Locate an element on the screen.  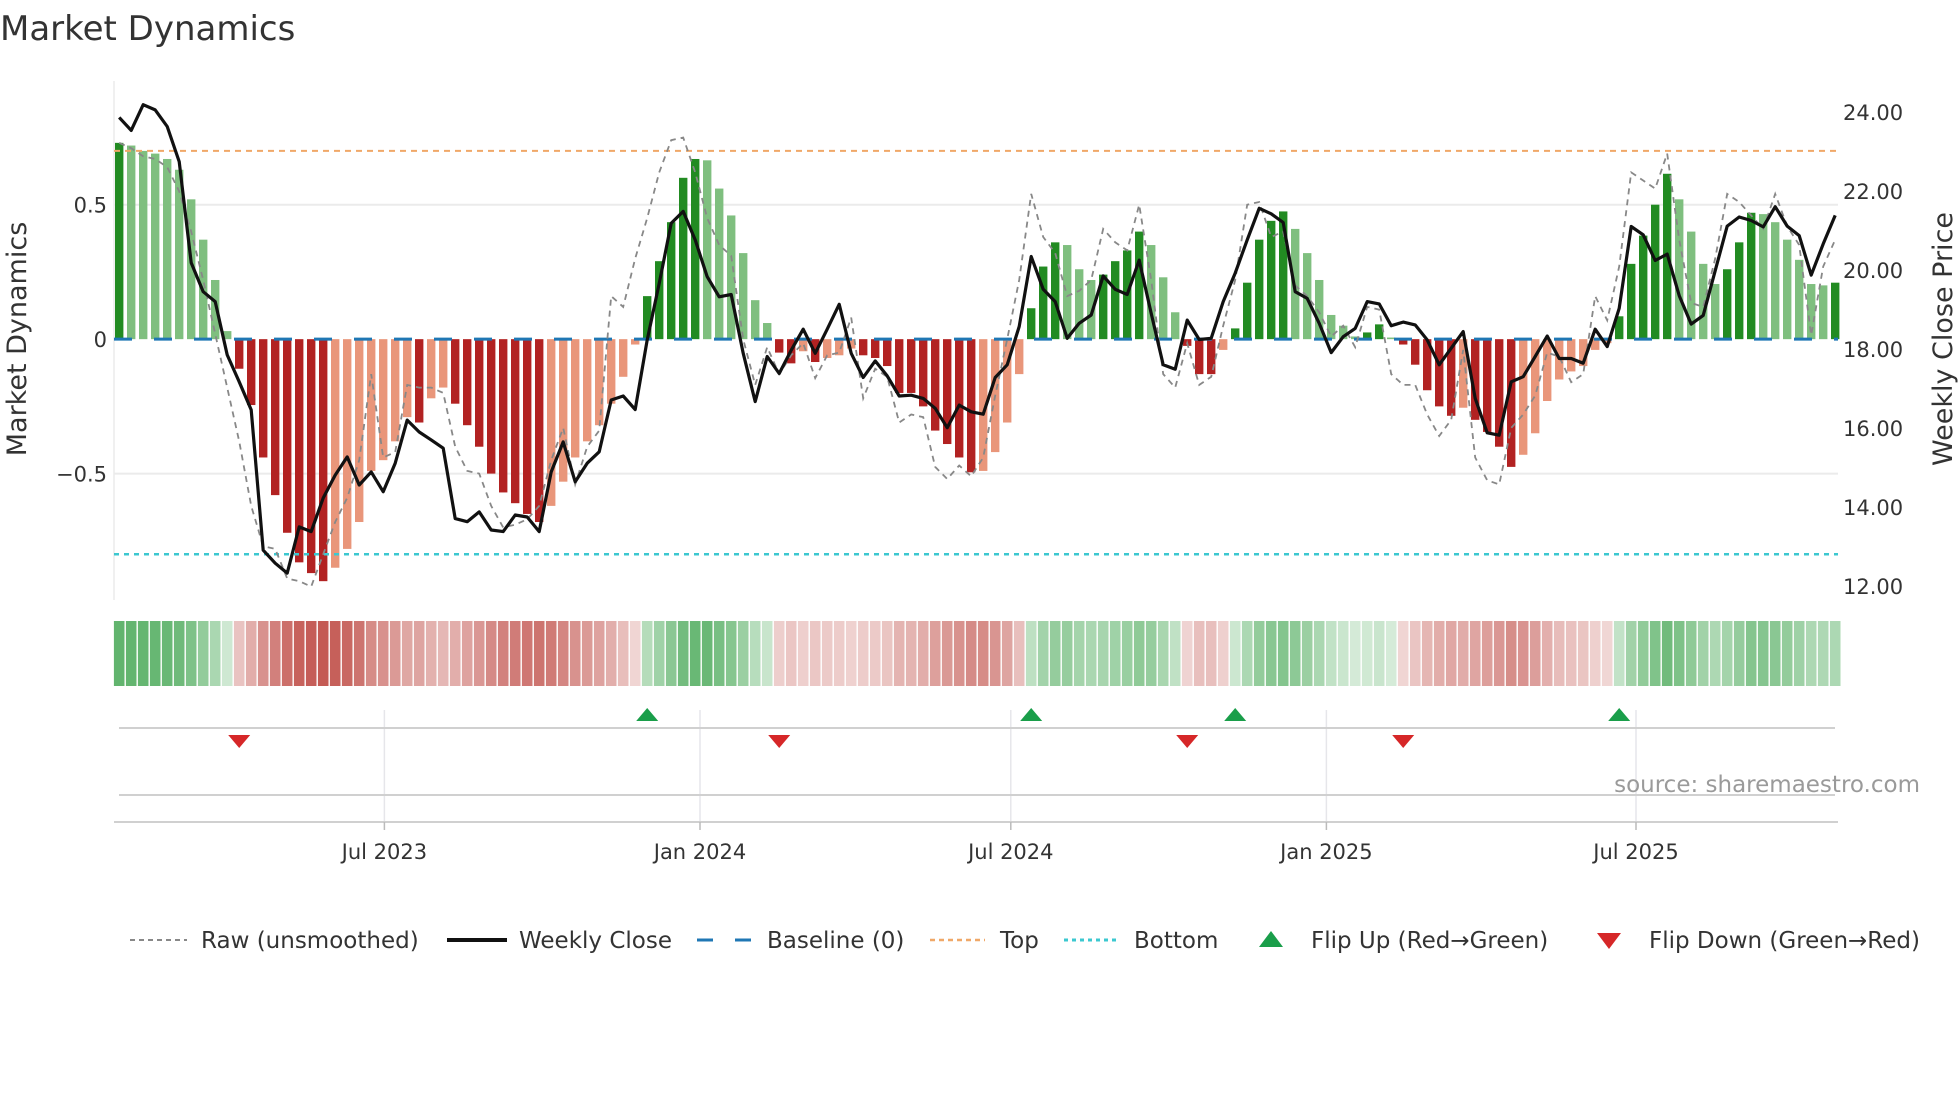
x-axis-ticks: Jul 2023 Jan 2024 Jul 2024 Jan 2025 Jul 2025 is located at coordinates (1009, 843).